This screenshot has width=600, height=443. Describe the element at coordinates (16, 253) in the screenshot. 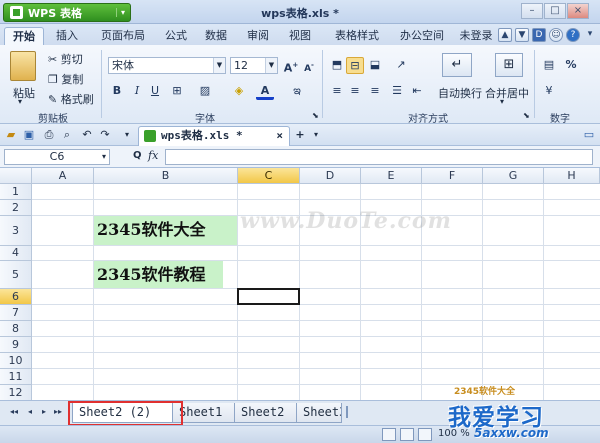

I see `row-header-4: 4` at that location.